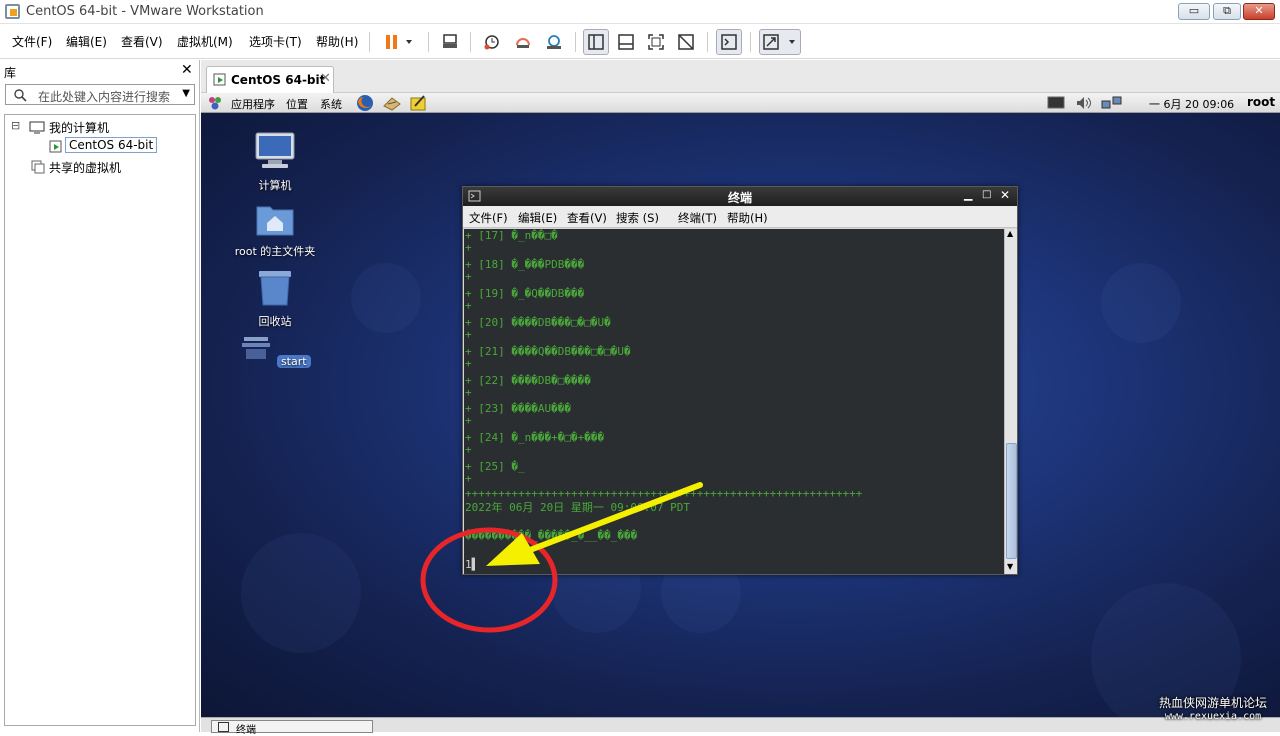  I want to click on window-title: CentOS 64-bit - VMware Workstation, so click(145, 11).